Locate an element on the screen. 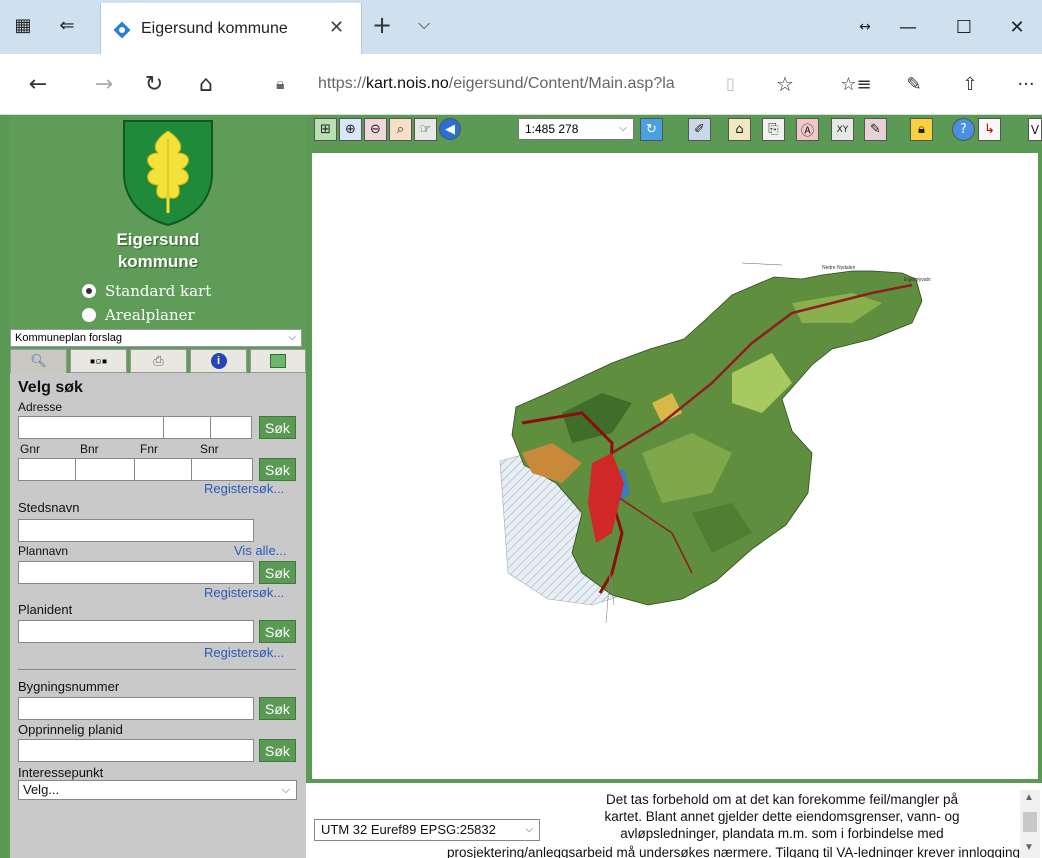 Image resolution: width=1042 pixels, height=858 pixels. measure-area-icon: ⌂ is located at coordinates (739, 129).